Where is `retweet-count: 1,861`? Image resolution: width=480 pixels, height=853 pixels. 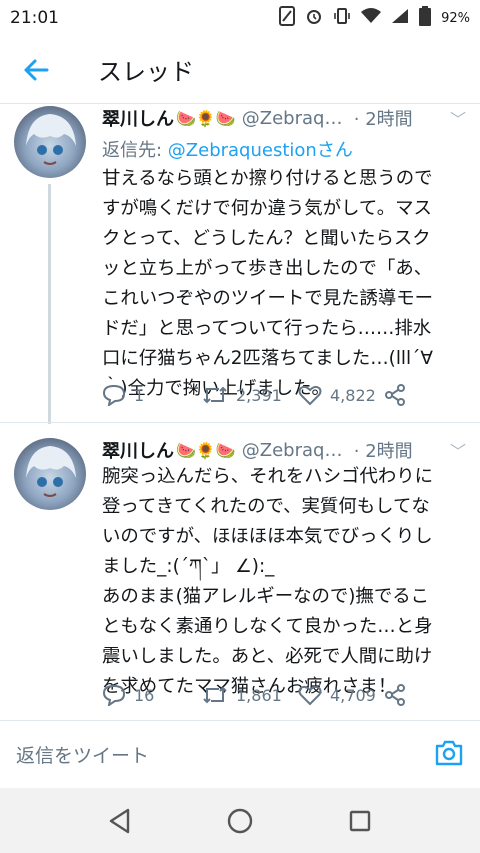 retweet-count: 1,861 is located at coordinates (259, 695).